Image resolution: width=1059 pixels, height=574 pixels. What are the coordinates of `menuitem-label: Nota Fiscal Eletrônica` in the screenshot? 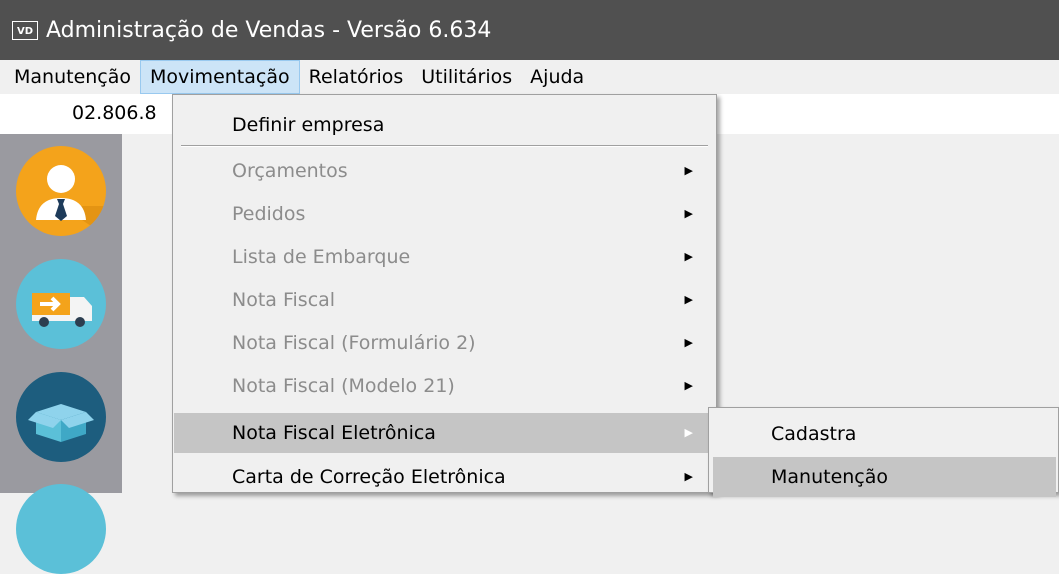 It's located at (334, 433).